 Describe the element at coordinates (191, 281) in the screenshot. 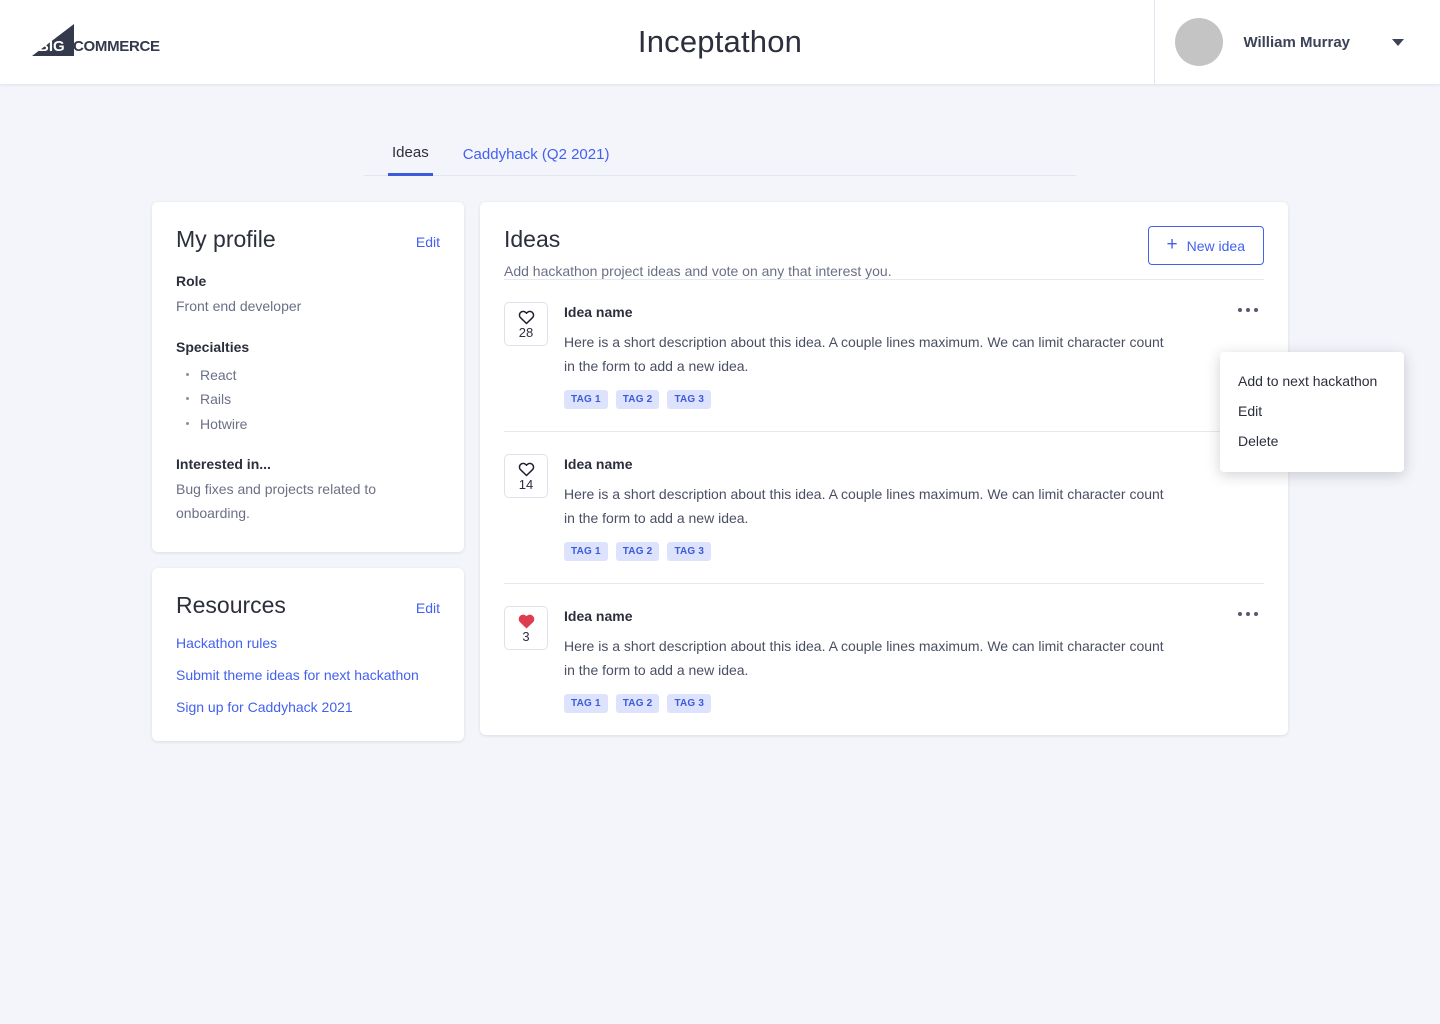

I see `role-label: Role` at that location.